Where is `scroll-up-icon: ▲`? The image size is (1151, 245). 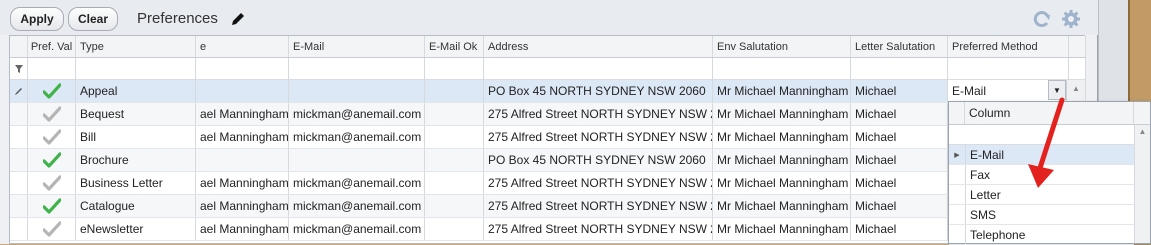 scroll-up-icon: ▲ is located at coordinates (1076, 88).